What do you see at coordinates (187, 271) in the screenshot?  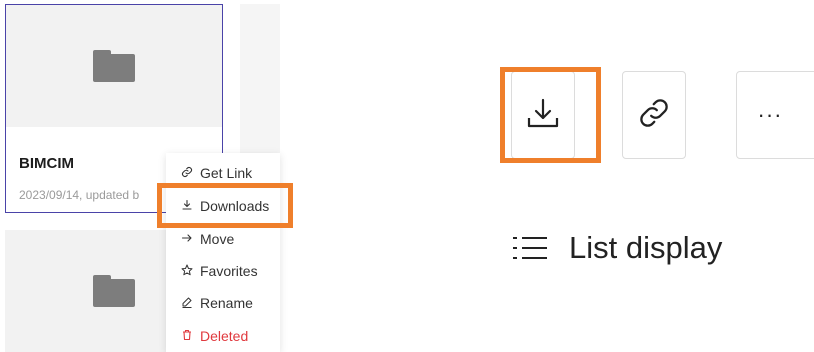 I see `star-icon` at bounding box center [187, 271].